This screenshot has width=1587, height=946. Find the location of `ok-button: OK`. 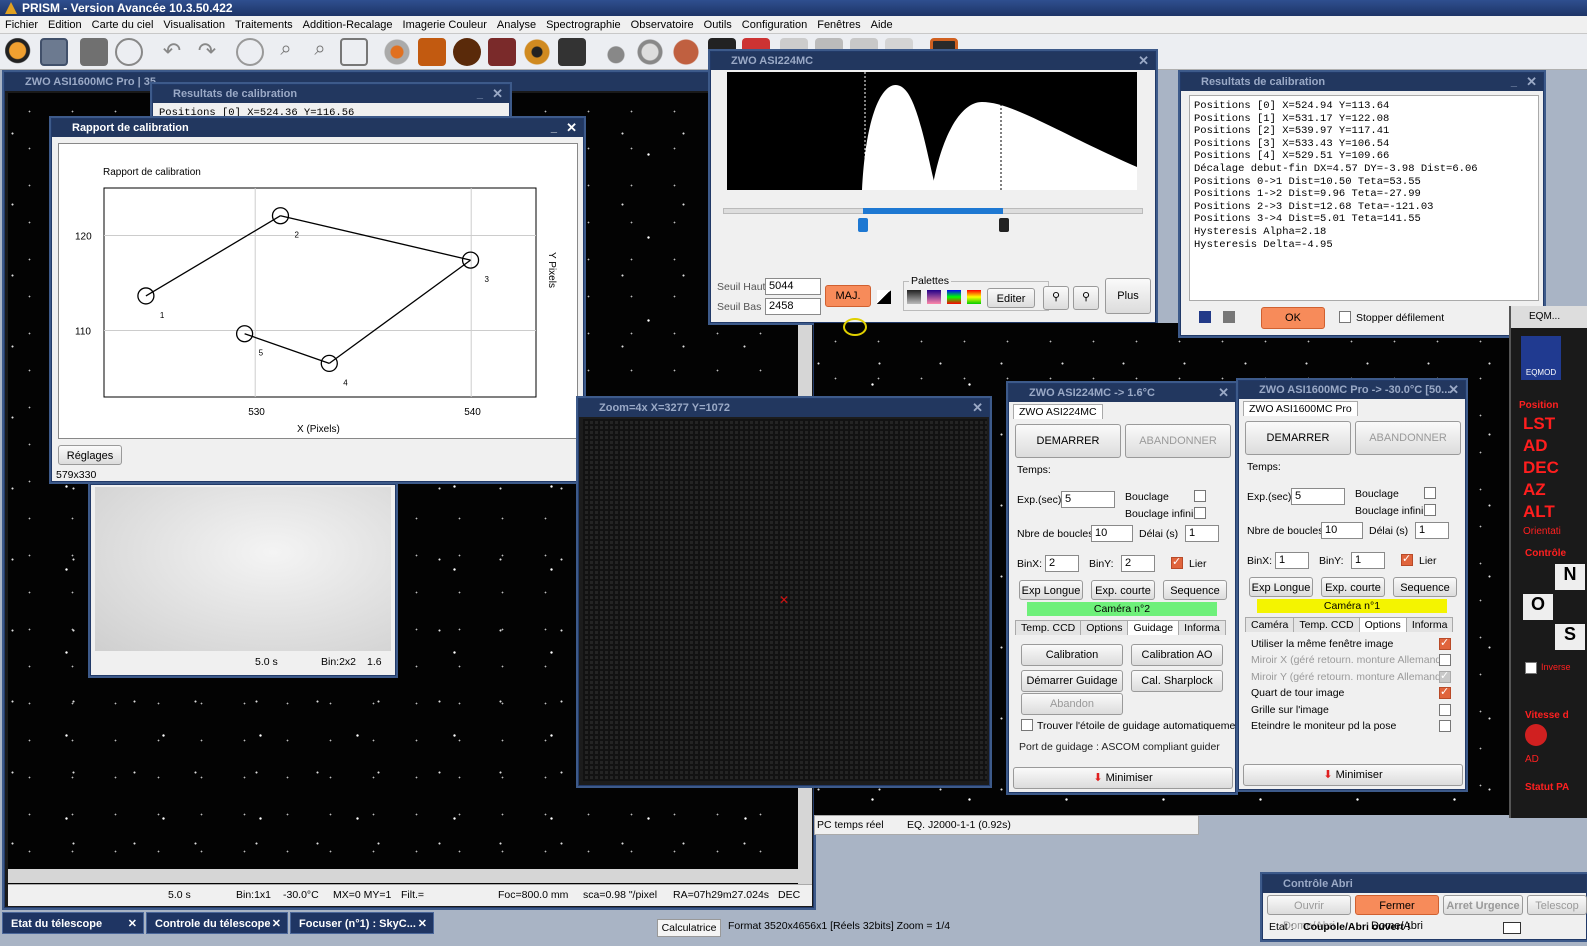

ok-button: OK is located at coordinates (1293, 318).